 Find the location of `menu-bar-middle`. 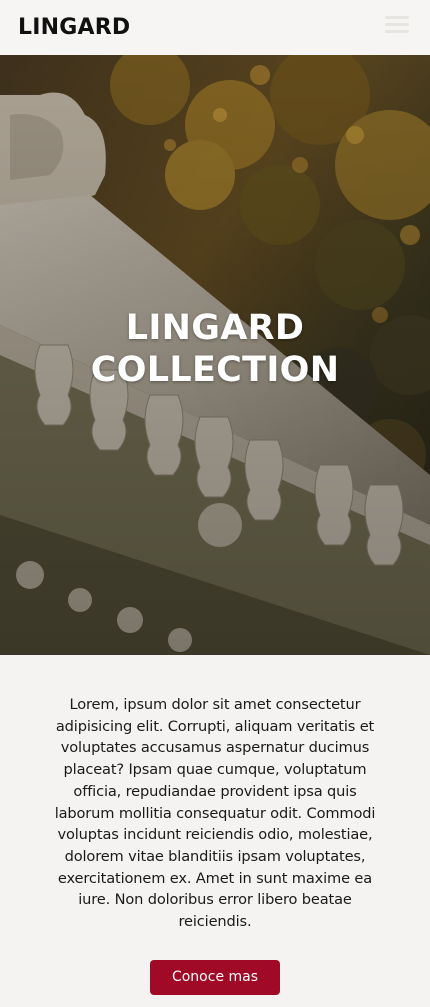

menu-bar-middle is located at coordinates (397, 24).